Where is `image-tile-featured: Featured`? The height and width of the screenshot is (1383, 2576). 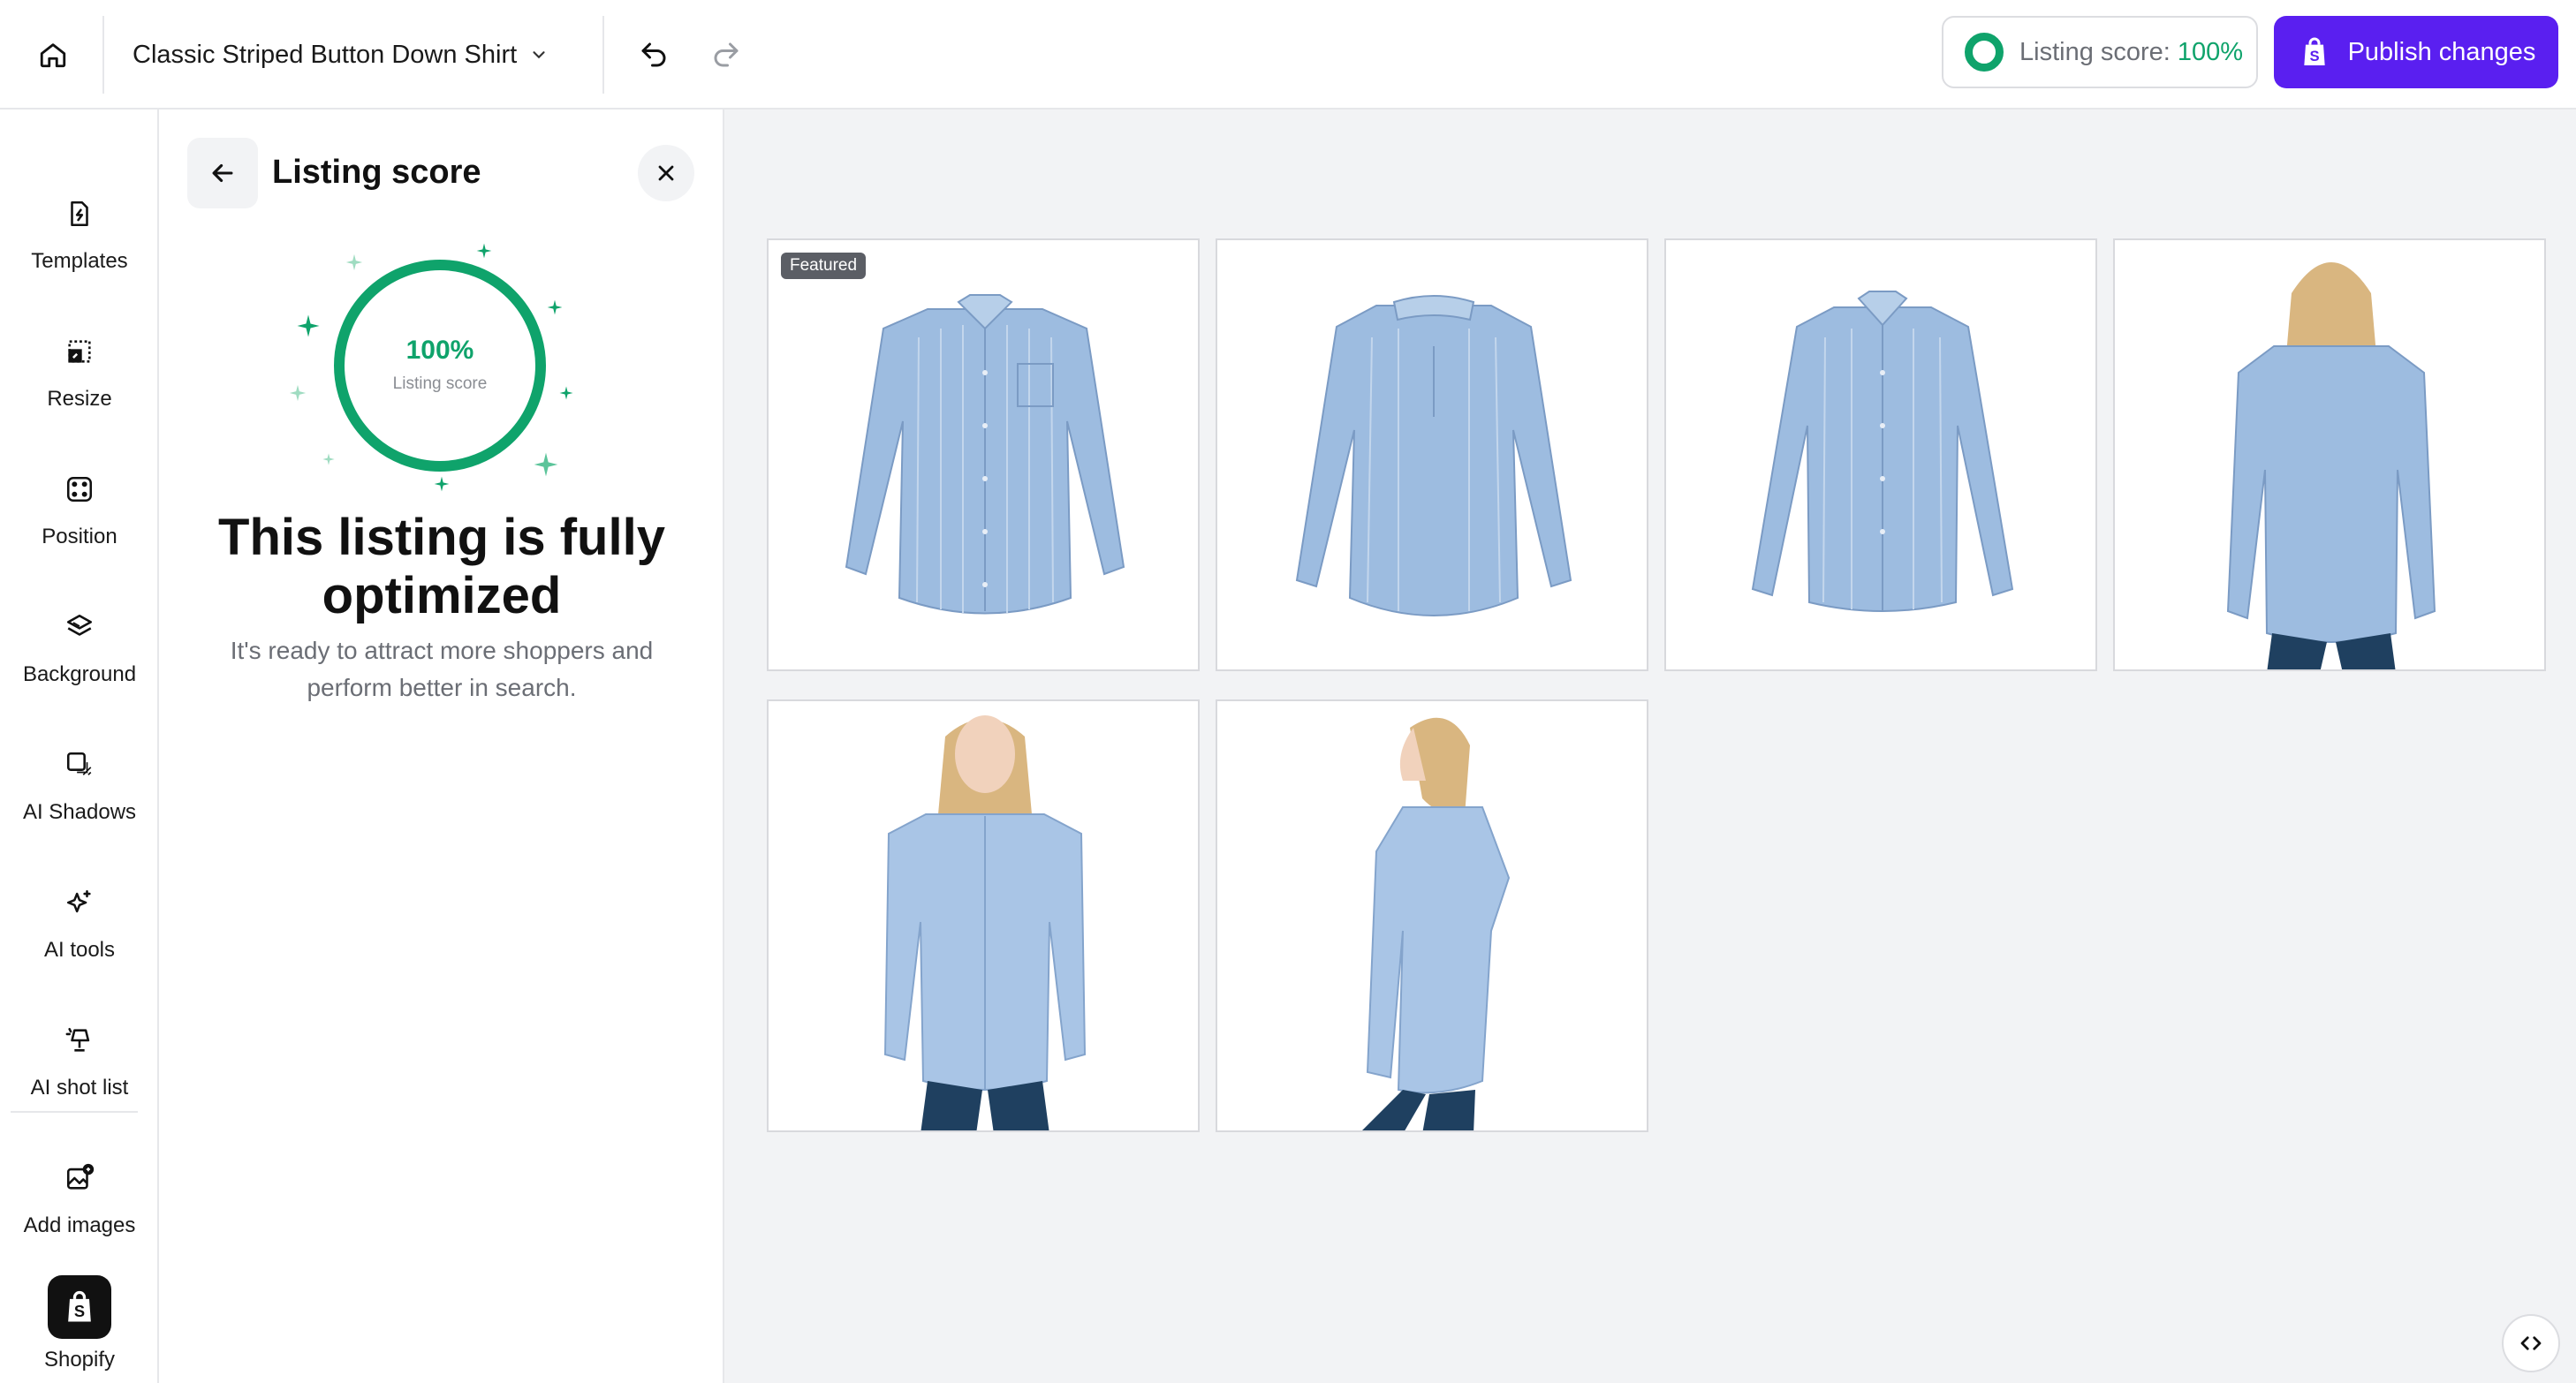 image-tile-featured: Featured is located at coordinates (984, 455).